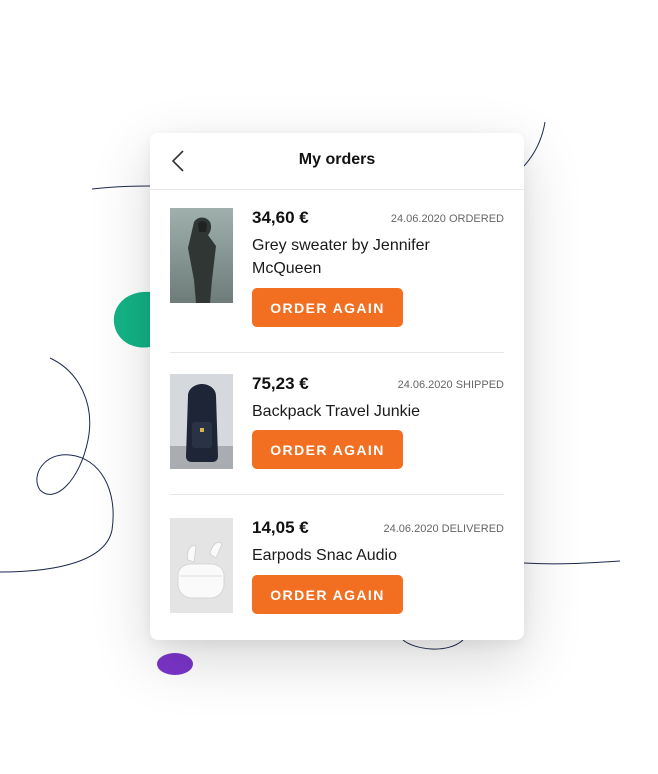 Image resolution: width=658 pixels, height=774 pixels. Describe the element at coordinates (201, 421) in the screenshot. I see `product-image-backpack` at that location.